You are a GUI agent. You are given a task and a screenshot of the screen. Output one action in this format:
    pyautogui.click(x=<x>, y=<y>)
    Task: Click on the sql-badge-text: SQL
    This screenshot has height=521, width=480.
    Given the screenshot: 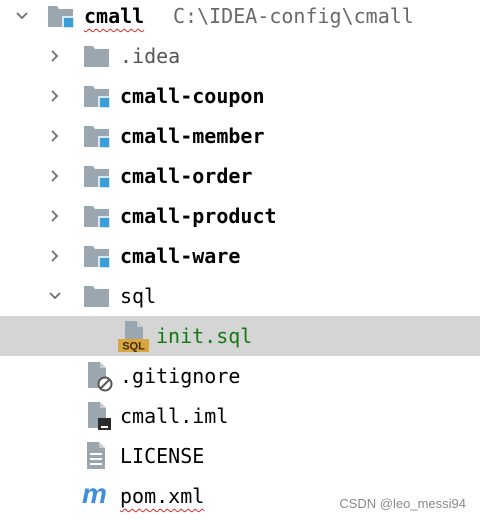 What is the action you would take?
    pyautogui.click(x=133, y=347)
    